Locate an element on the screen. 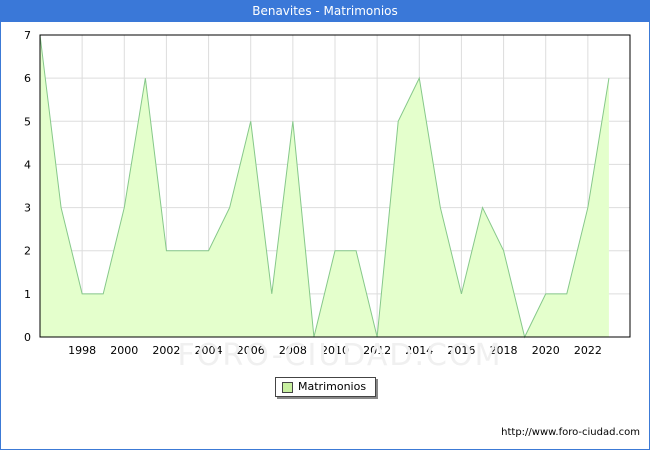 This screenshot has height=450, width=650. y-tick-label: 5 is located at coordinates (27, 121).